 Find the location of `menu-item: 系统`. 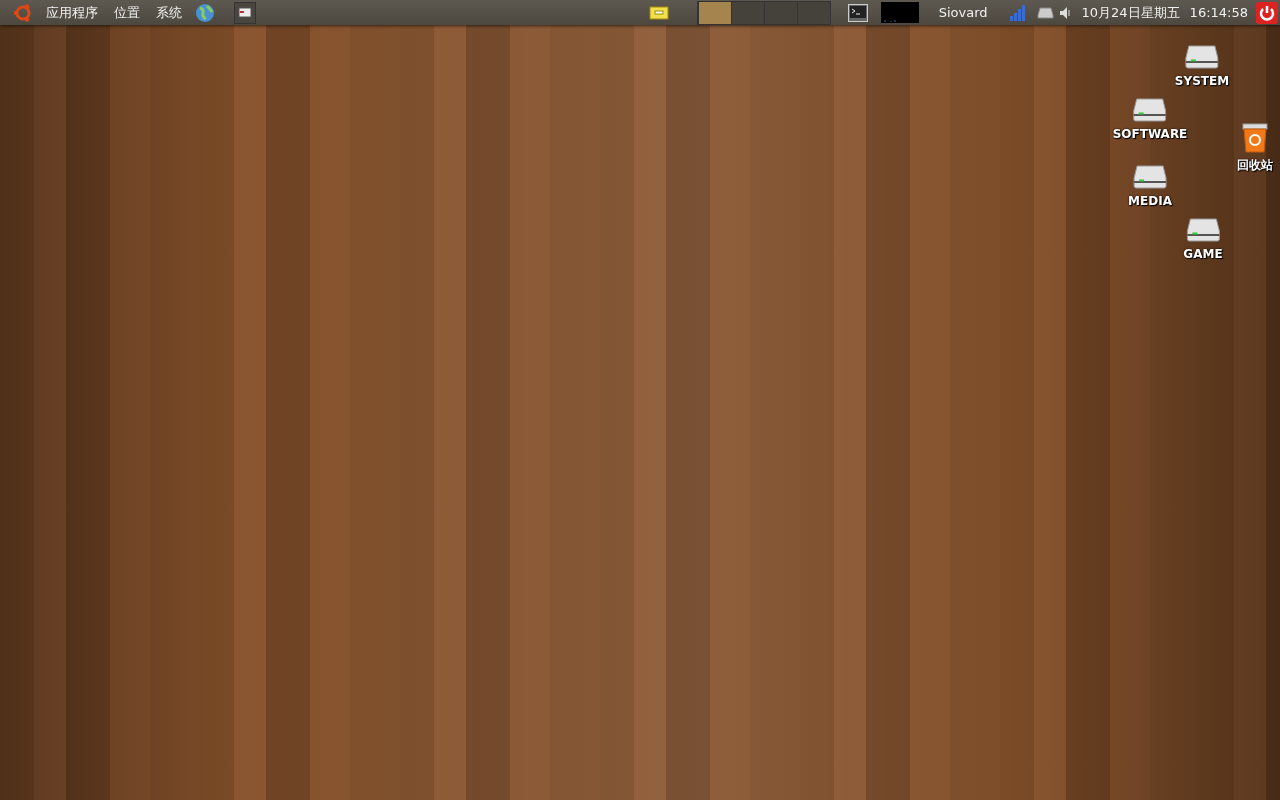

menu-item: 系统 is located at coordinates (169, 12).